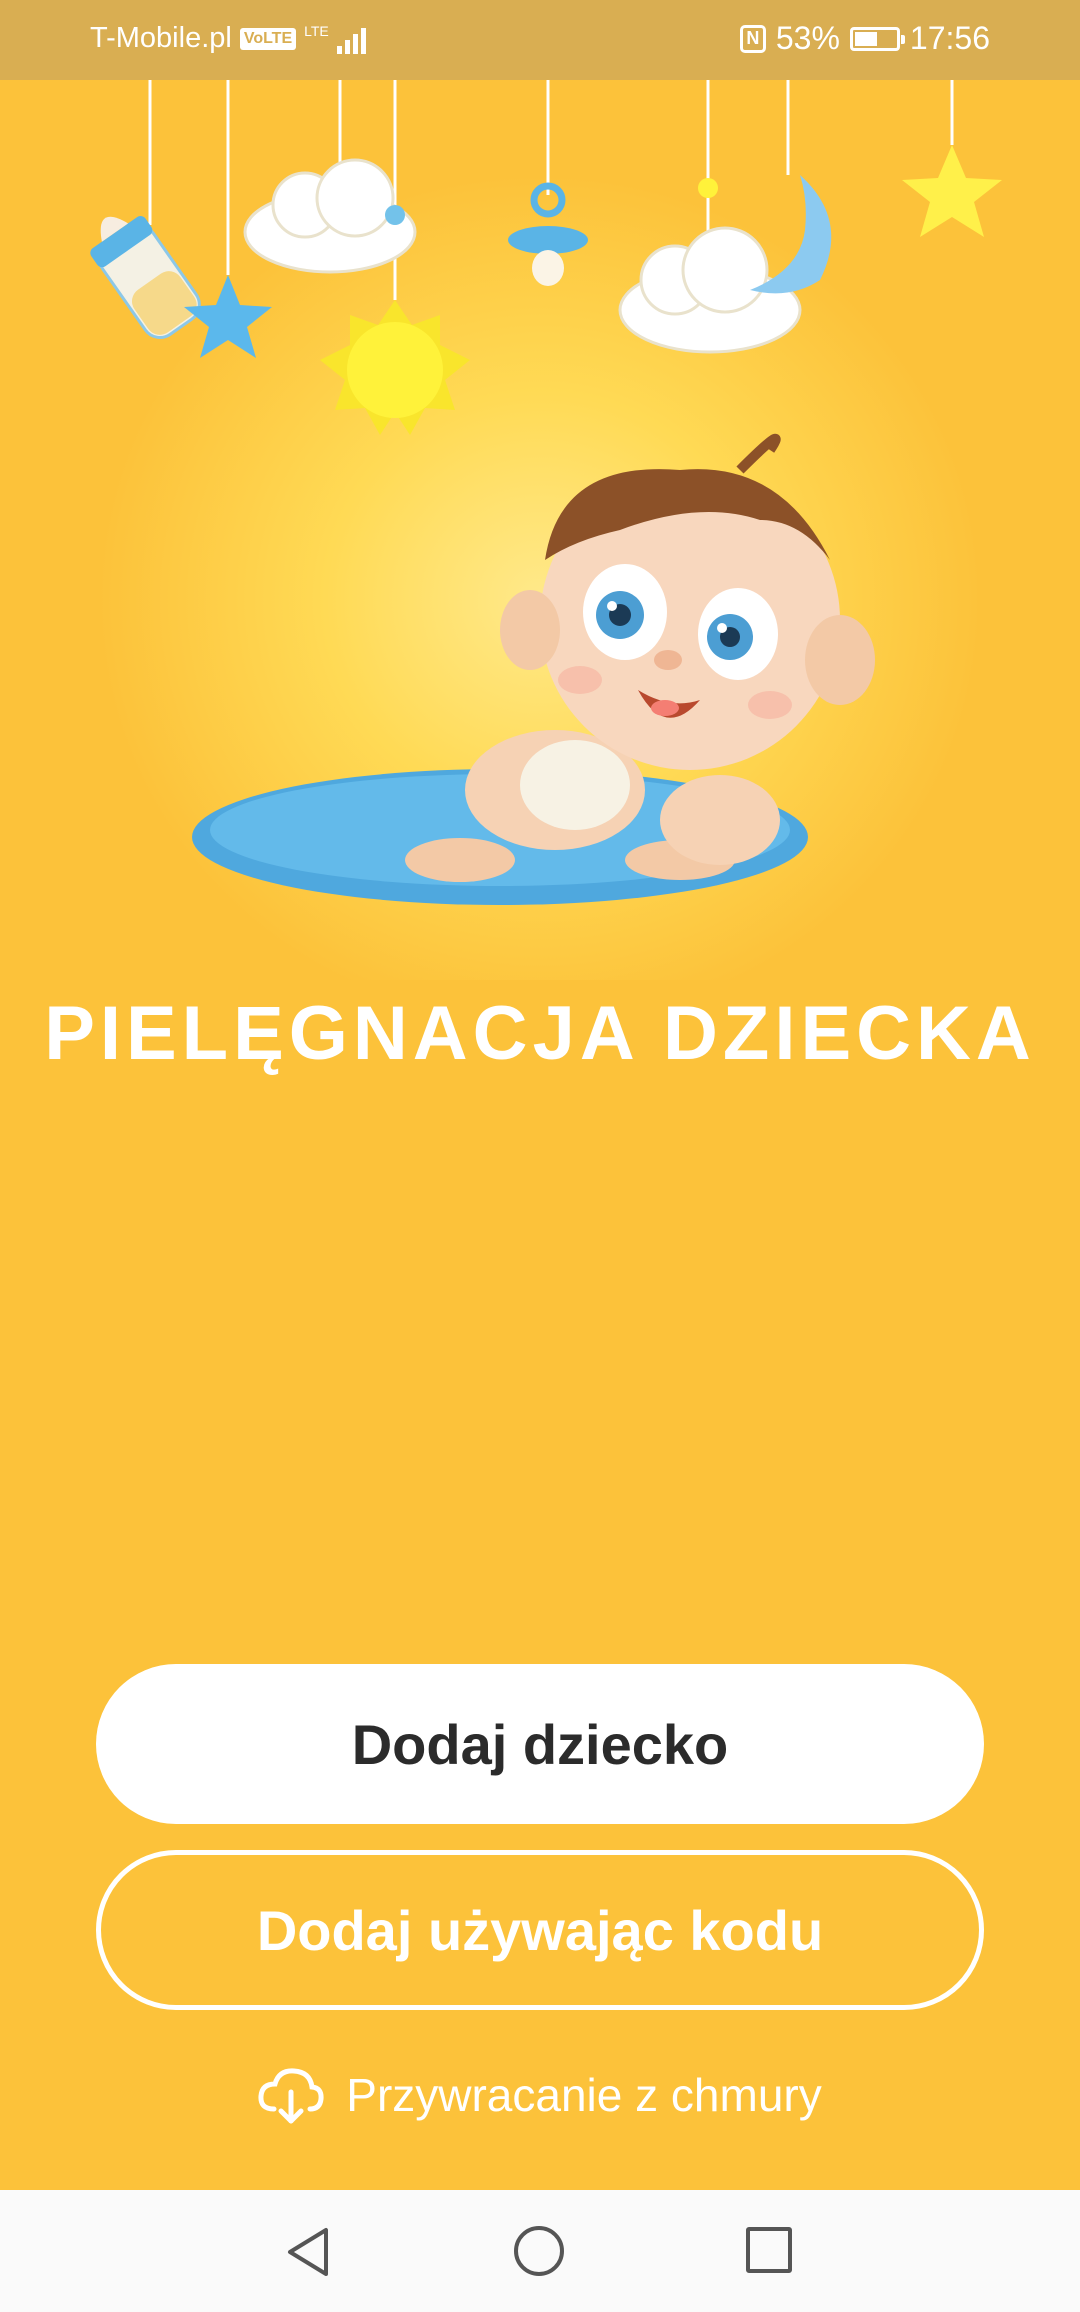  Describe the element at coordinates (769, 2250) in the screenshot. I see `recent-square-icon` at that location.